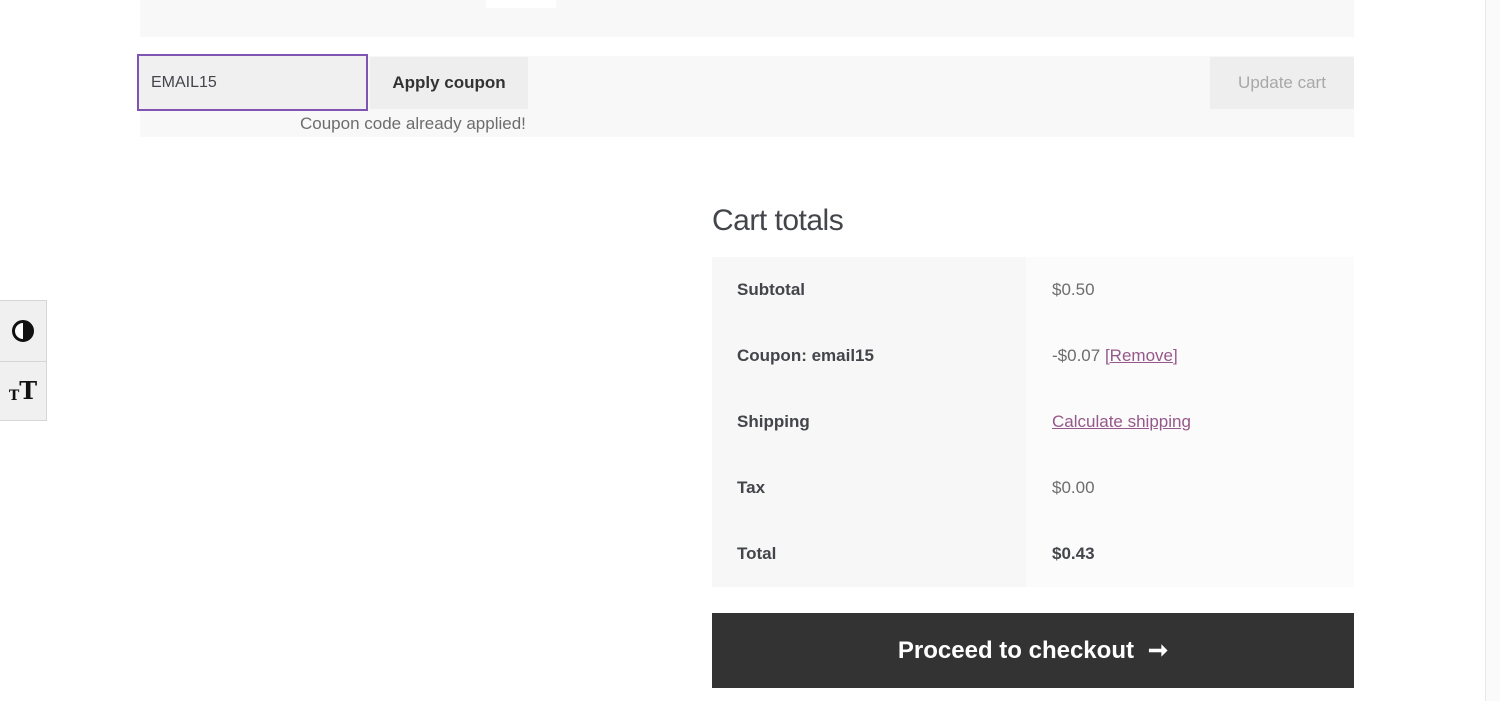 This screenshot has height=701, width=1500. I want to click on cart-totals-heading: Cart totals, so click(778, 220).